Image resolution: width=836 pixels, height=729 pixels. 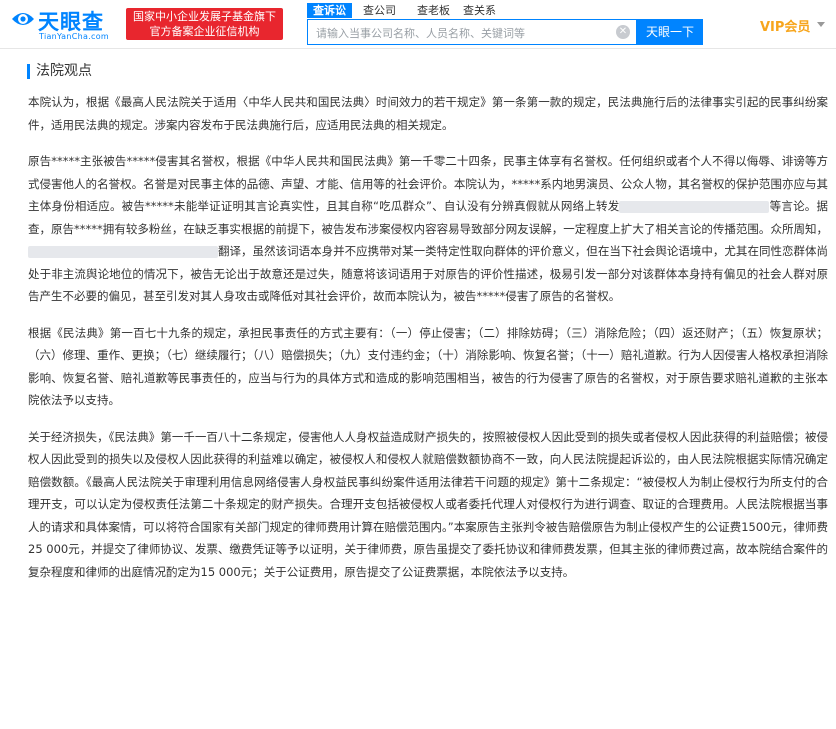 What do you see at coordinates (28, 71) in the screenshot?
I see `section-marker` at bounding box center [28, 71].